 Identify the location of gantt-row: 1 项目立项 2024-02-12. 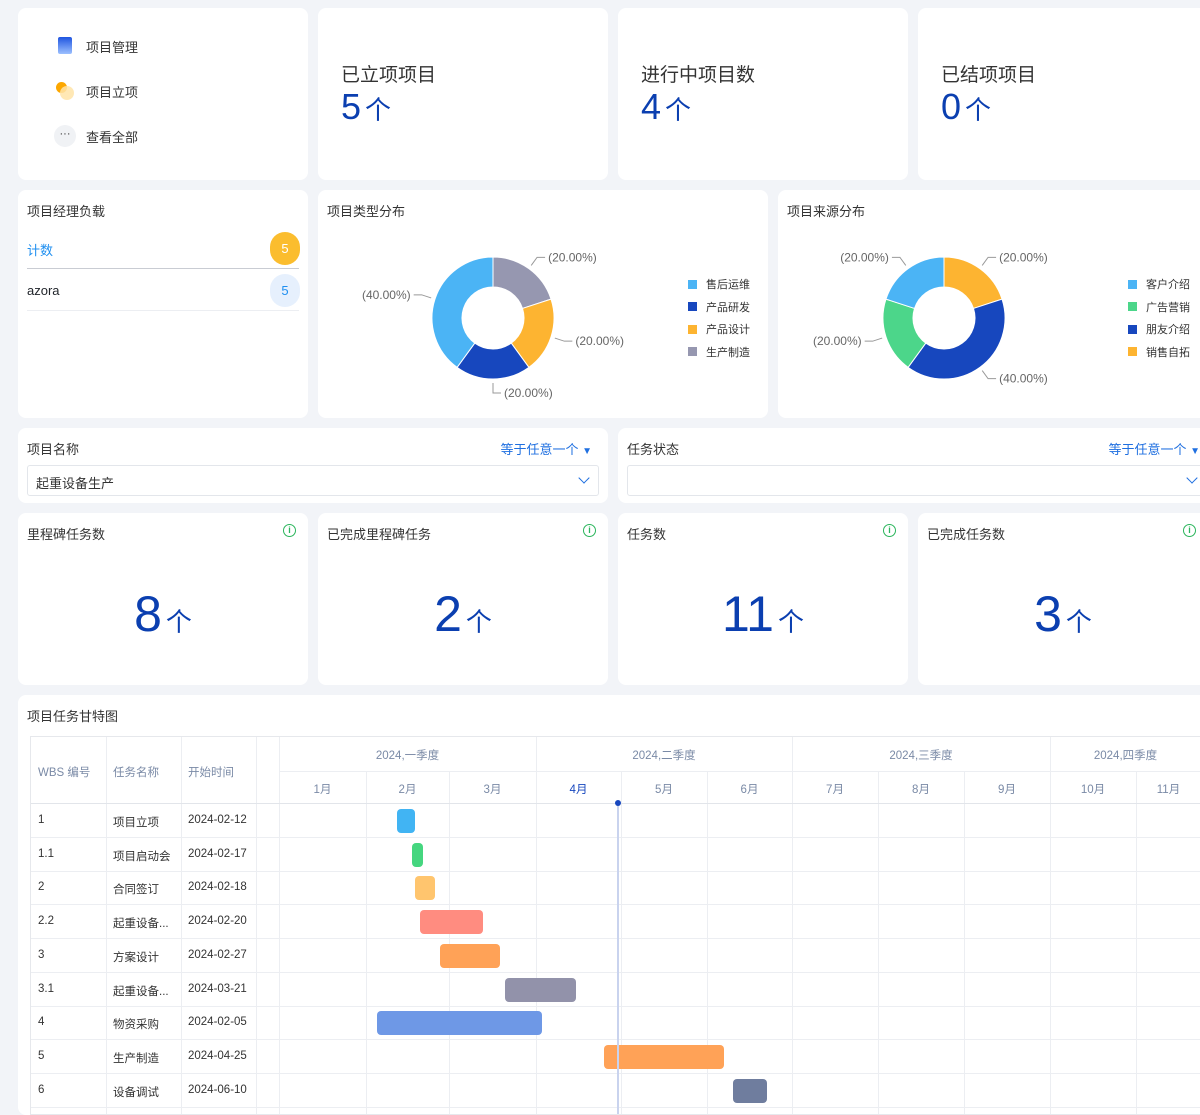
(615, 821).